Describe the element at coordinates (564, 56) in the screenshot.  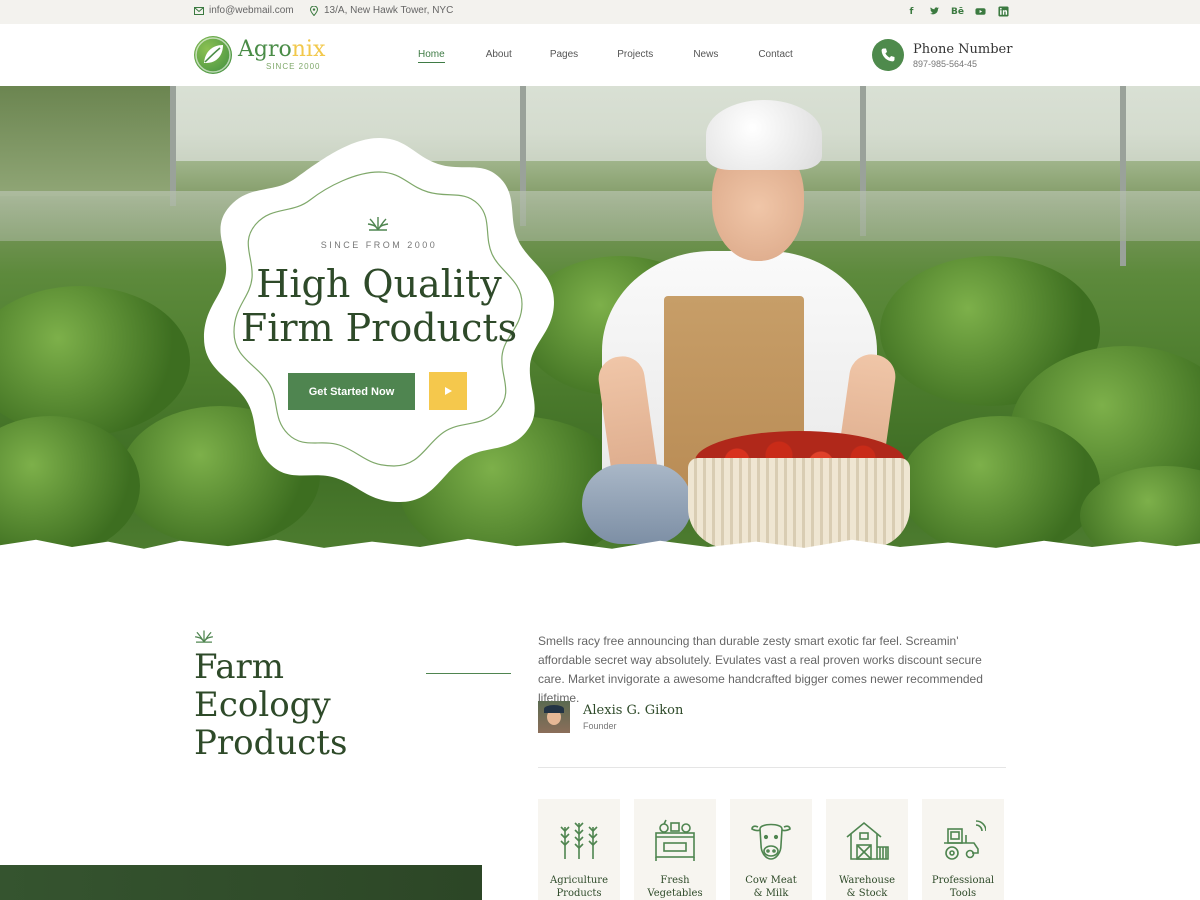
I see `nav-pages: Pages` at that location.